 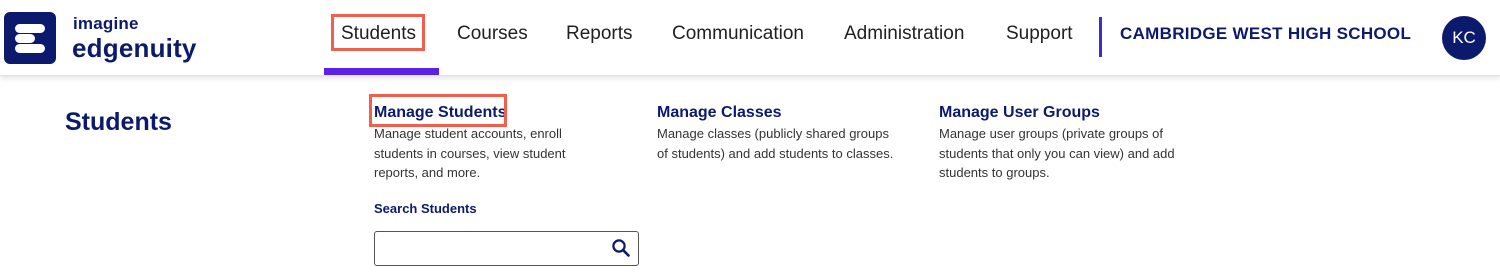 What do you see at coordinates (118, 122) in the screenshot?
I see `section-title: Students` at bounding box center [118, 122].